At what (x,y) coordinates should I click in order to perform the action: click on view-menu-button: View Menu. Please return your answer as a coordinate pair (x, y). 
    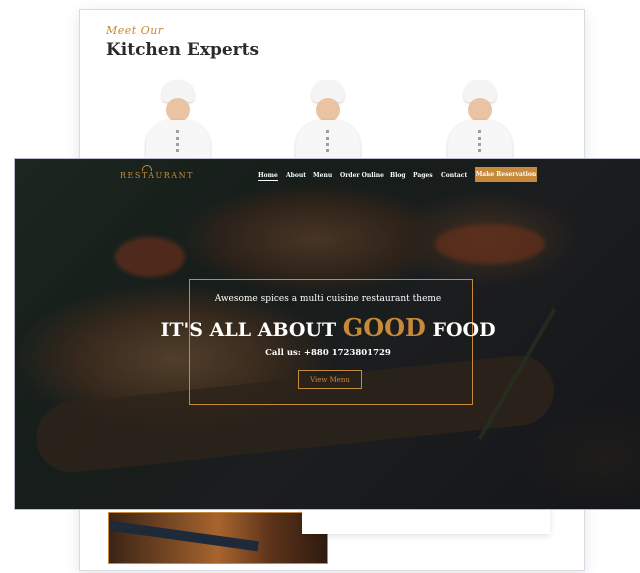
    Looking at the image, I should click on (330, 379).